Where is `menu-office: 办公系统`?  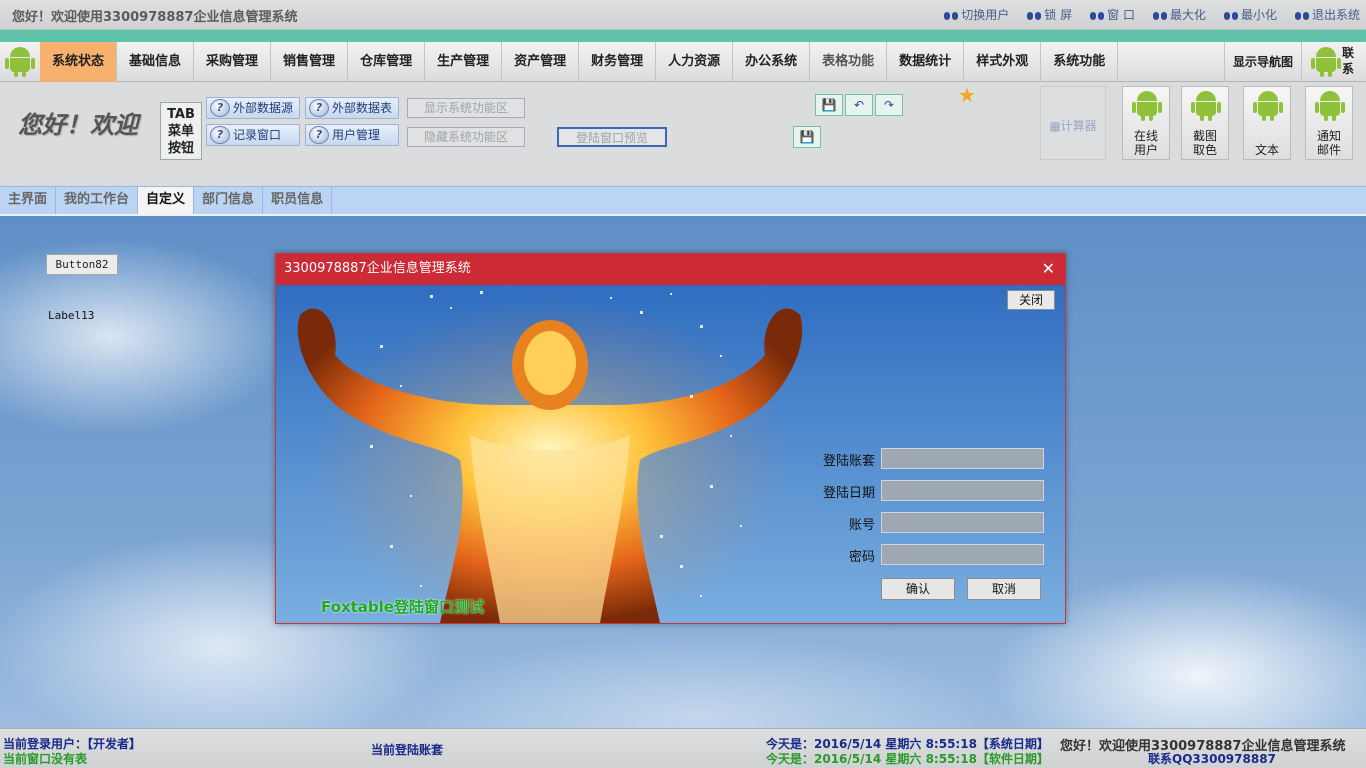 menu-office: 办公系统 is located at coordinates (772, 62).